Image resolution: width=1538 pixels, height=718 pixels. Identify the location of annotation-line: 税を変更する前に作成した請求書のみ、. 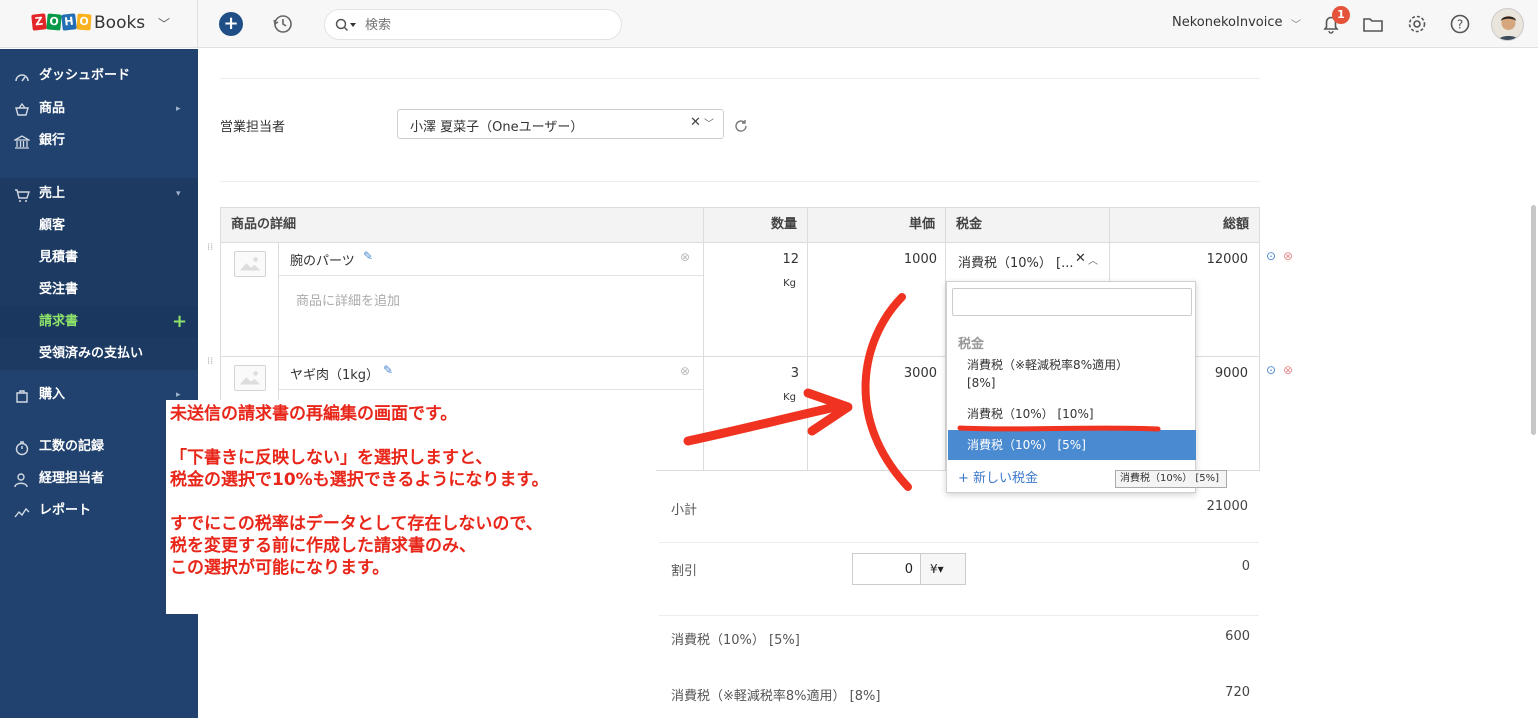
(323, 546).